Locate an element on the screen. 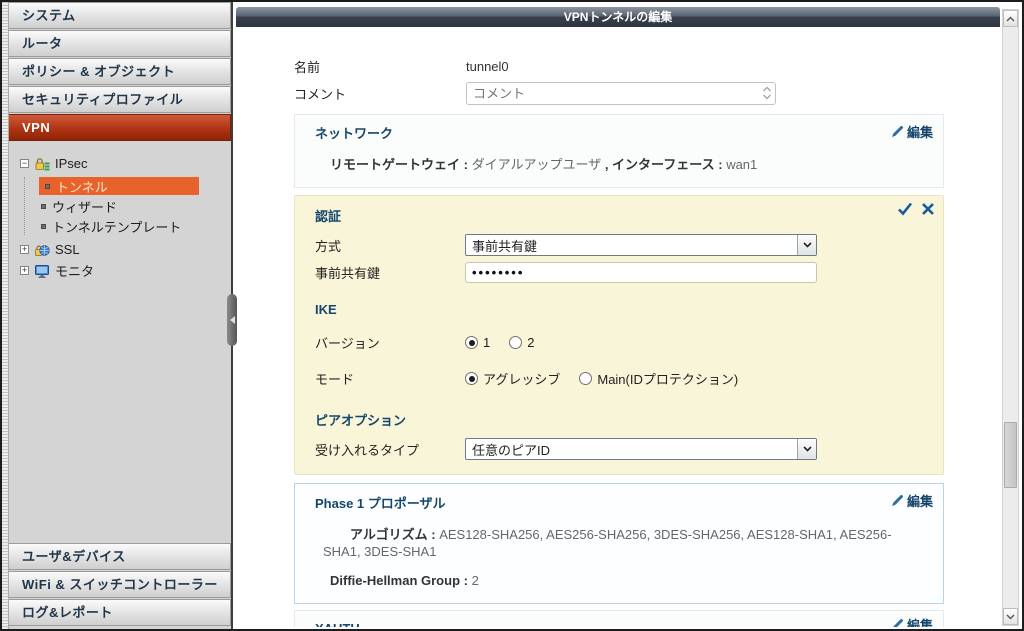 The width and height of the screenshot is (1024, 631). tree-bullet-icon is located at coordinates (43, 206).